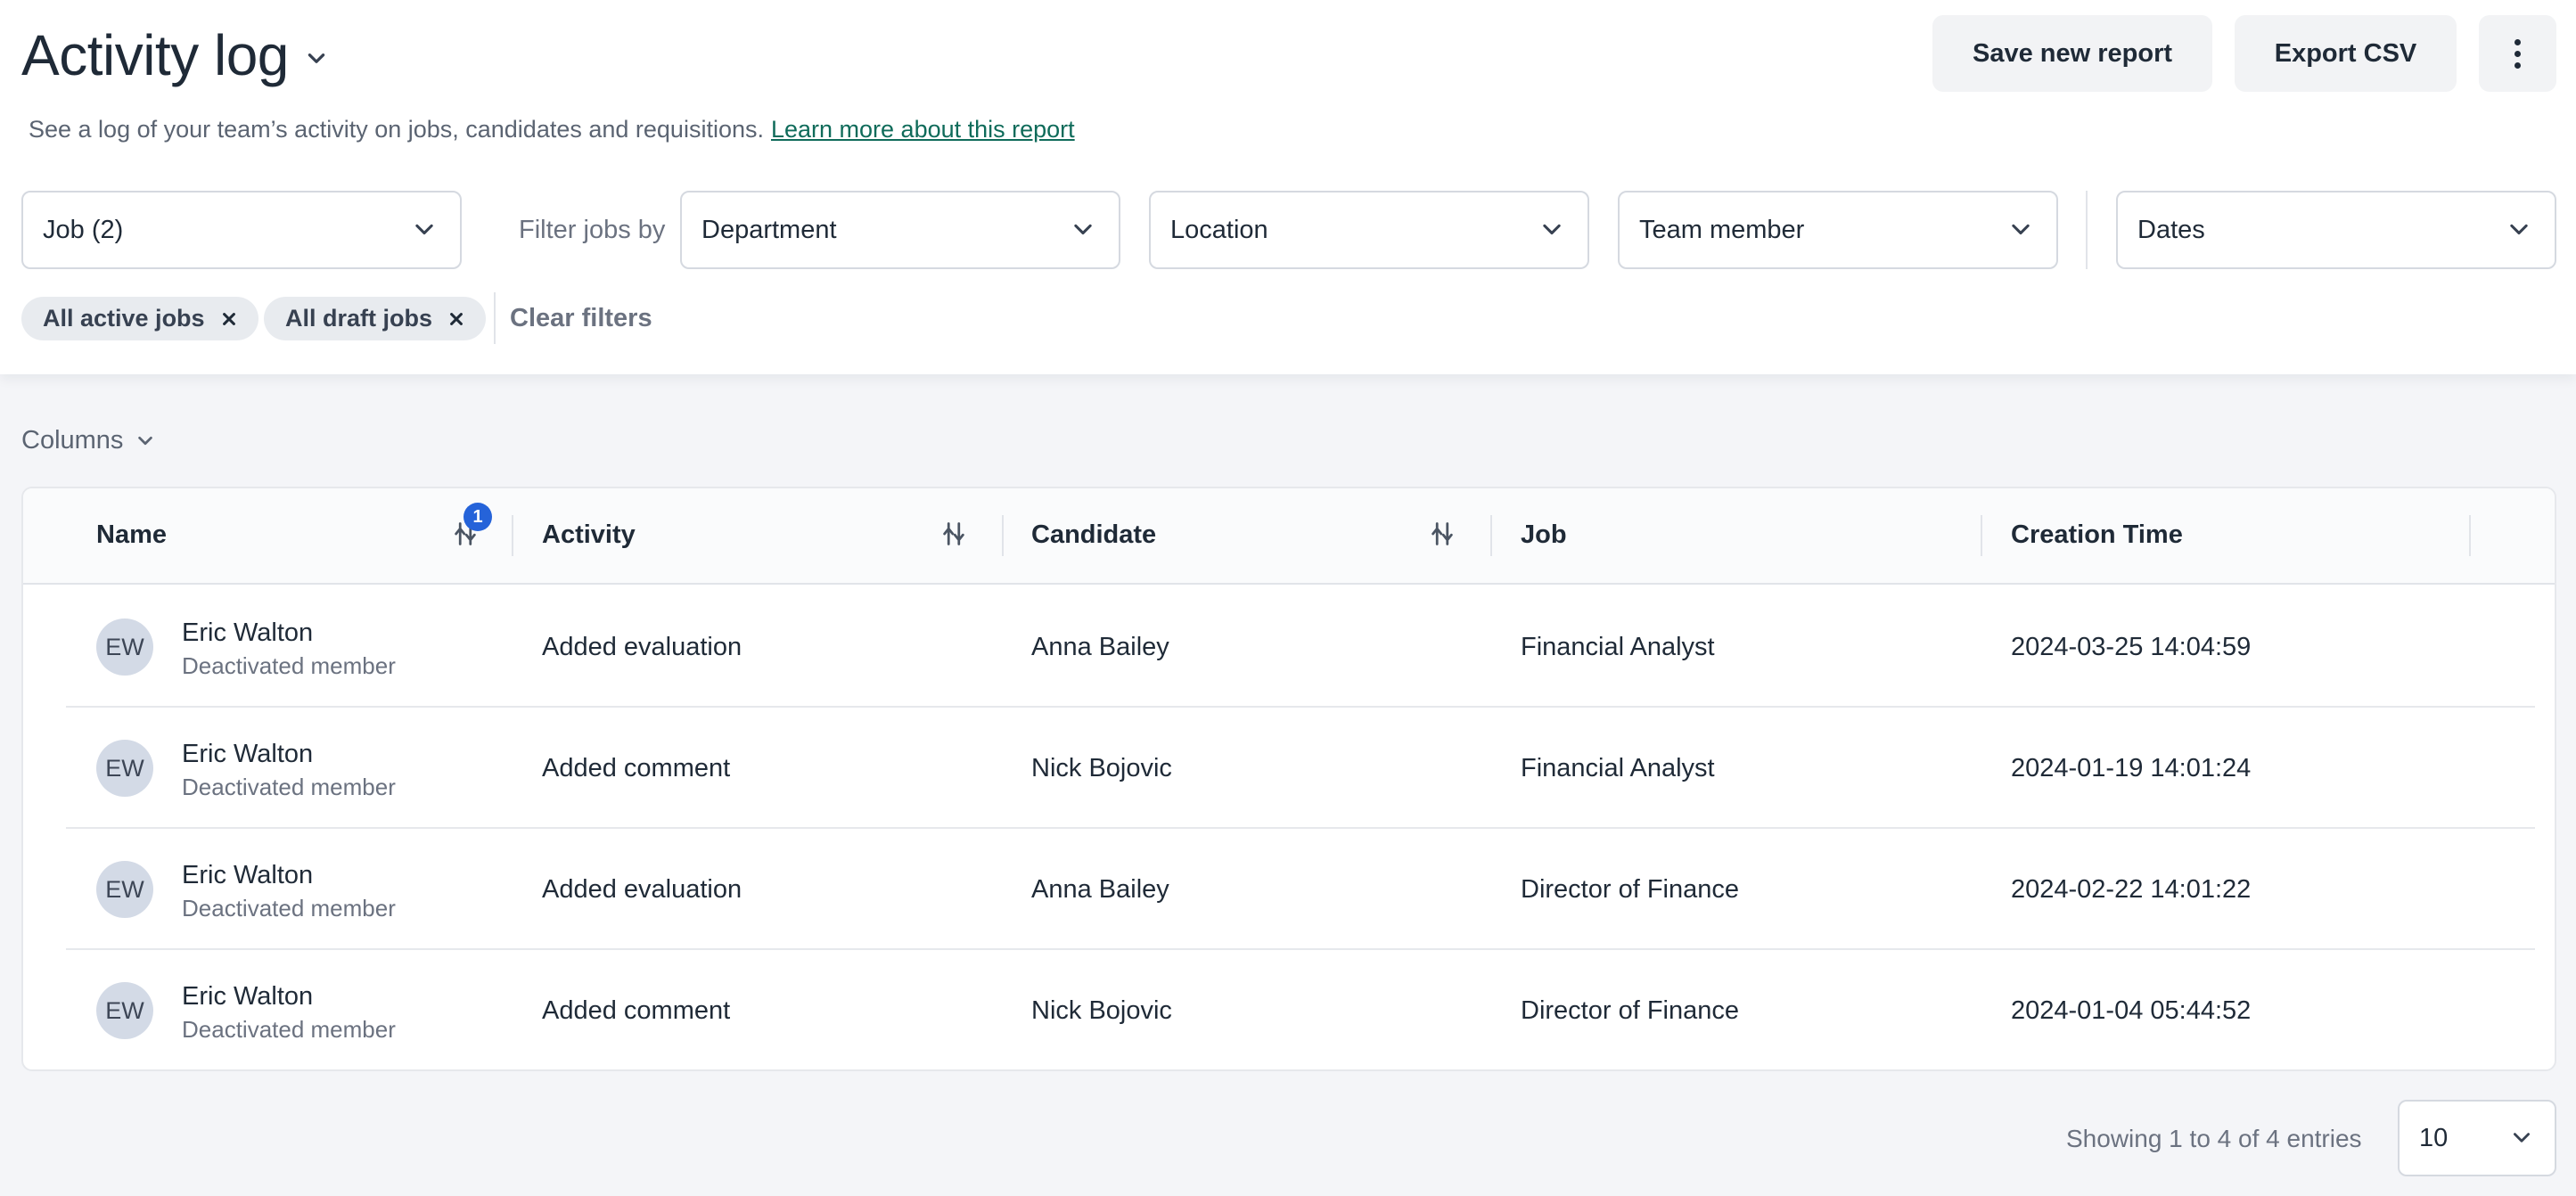 This screenshot has height=1196, width=2576. I want to click on department-select-value: Department, so click(769, 230).